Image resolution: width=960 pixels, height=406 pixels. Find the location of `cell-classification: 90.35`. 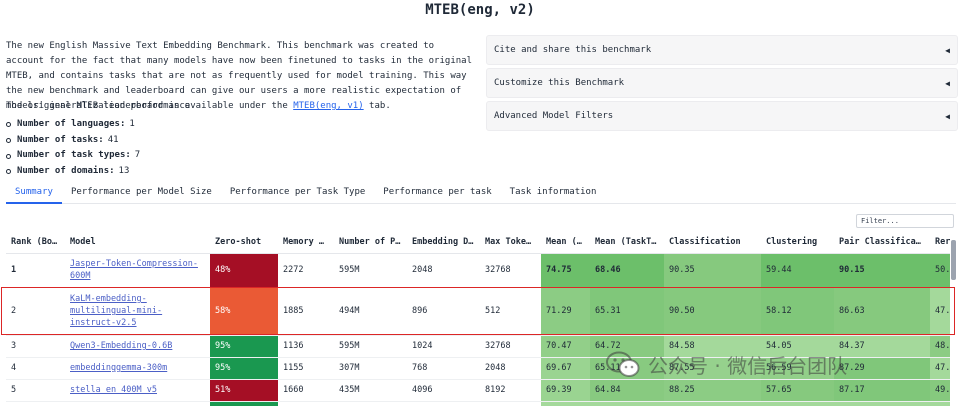

cell-classification: 90.35 is located at coordinates (712, 270).